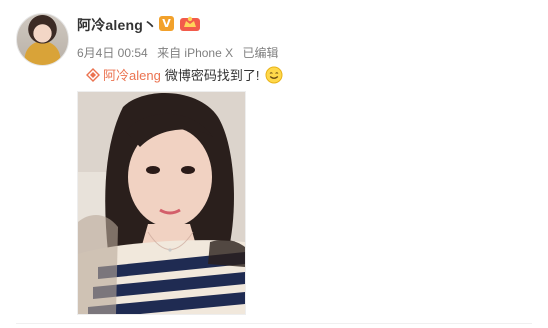 The height and width of the screenshot is (328, 548). I want to click on mention-link: 阿冷aleng, so click(132, 74).